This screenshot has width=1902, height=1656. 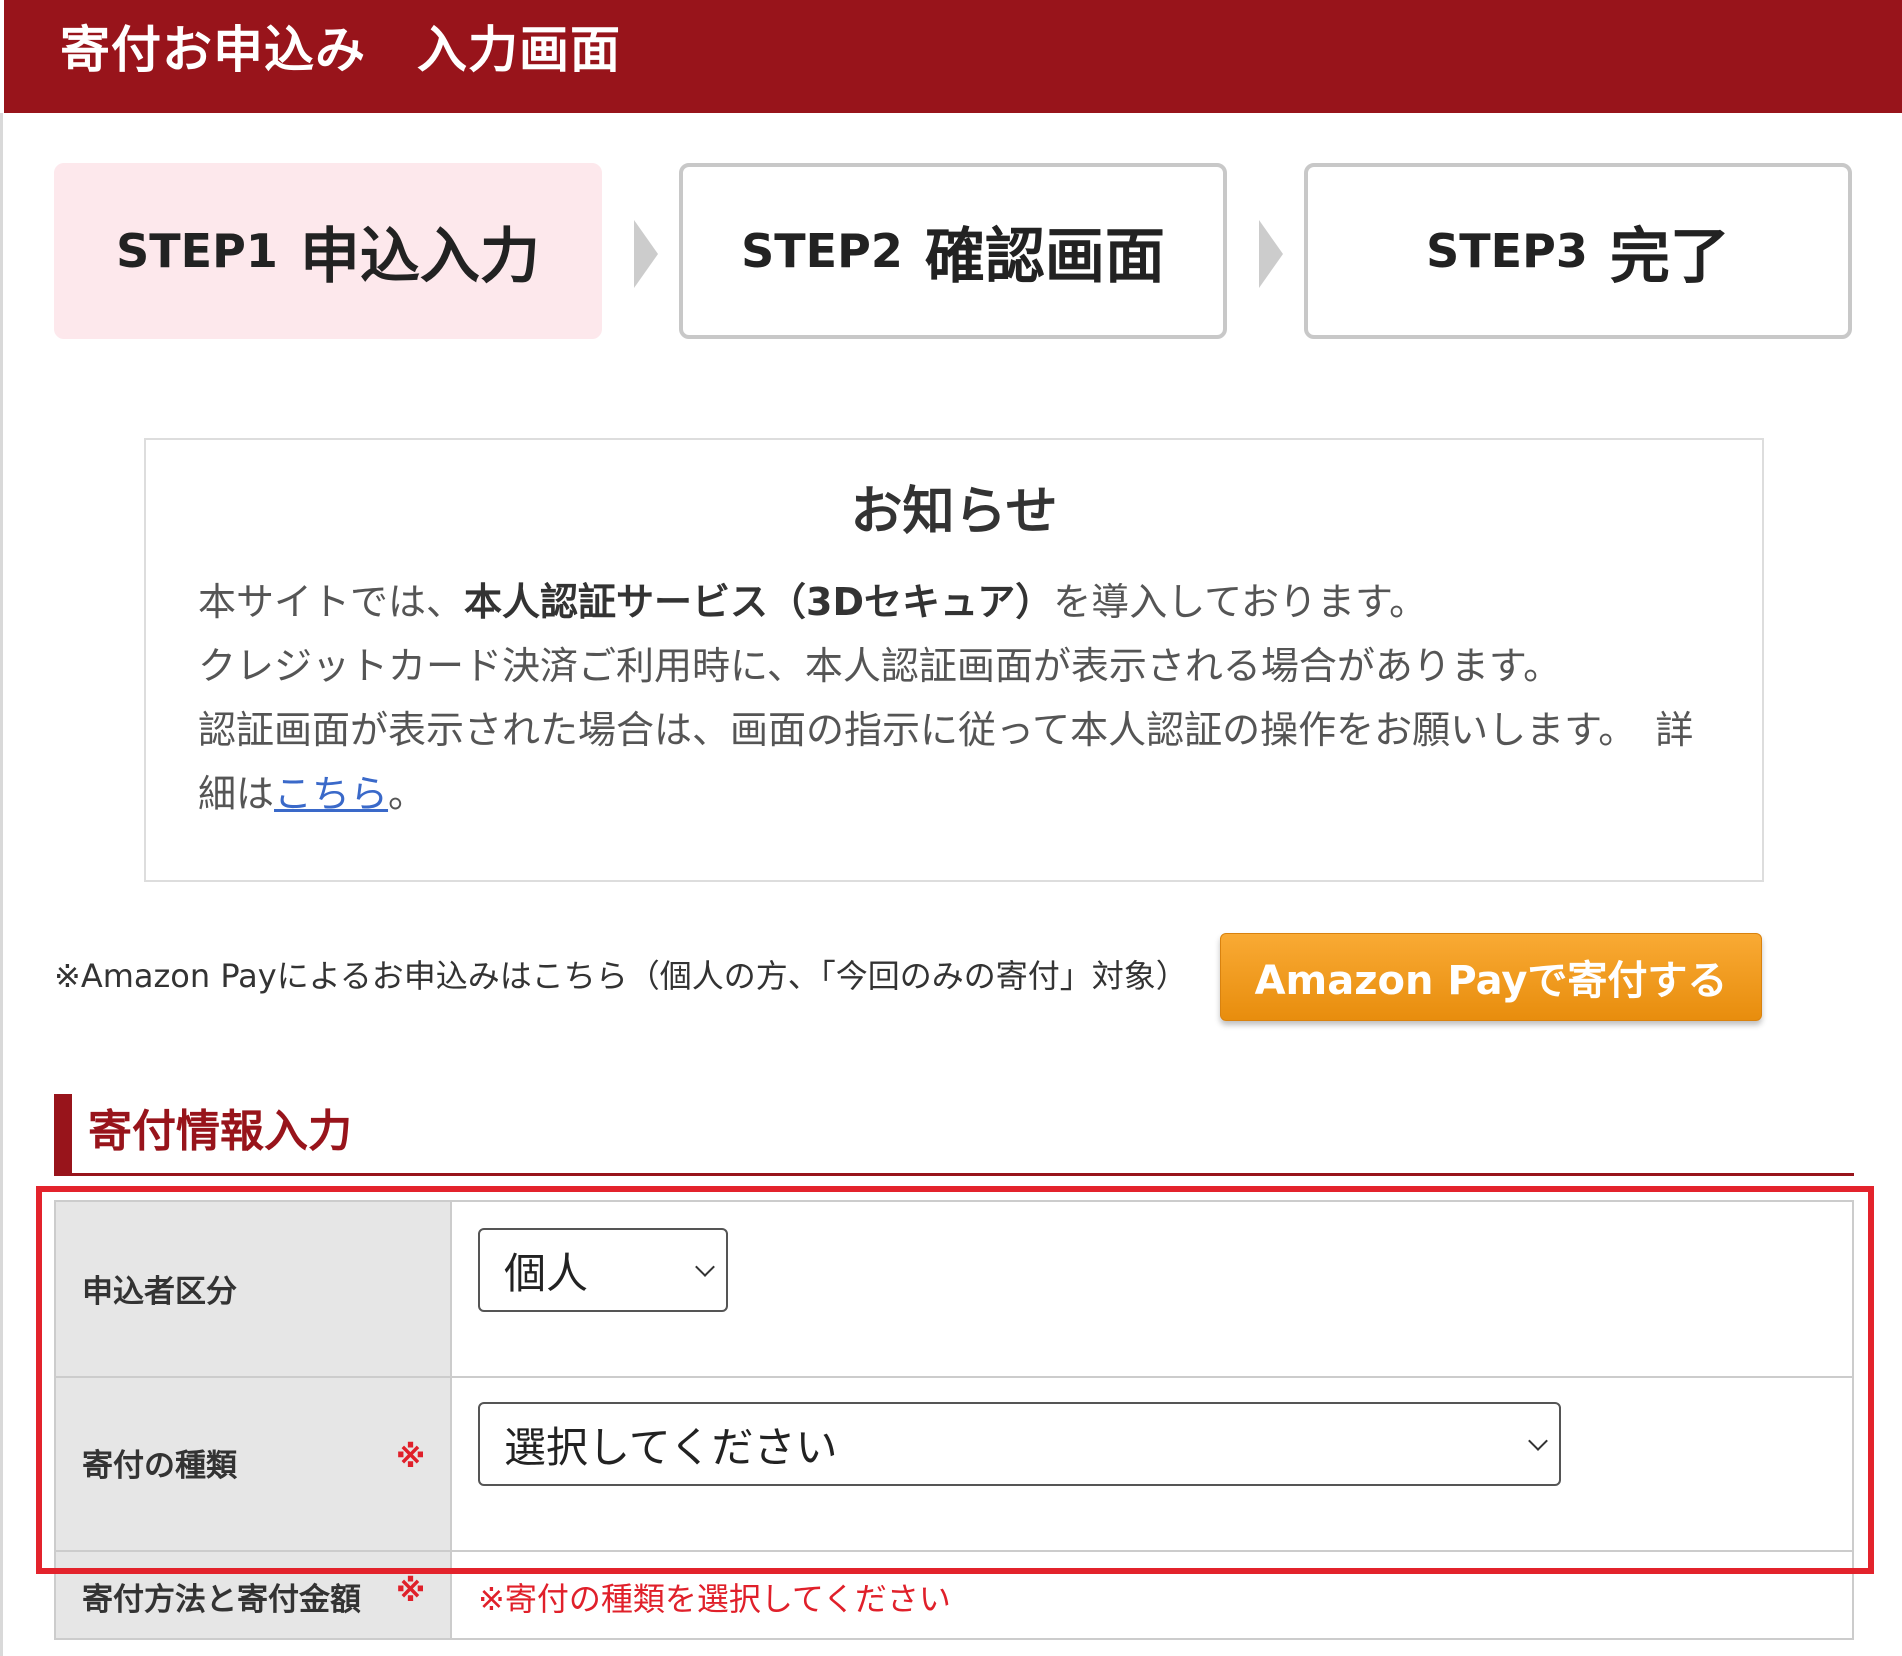 I want to click on step-2: STEP2 確認画面, so click(x=953, y=251).